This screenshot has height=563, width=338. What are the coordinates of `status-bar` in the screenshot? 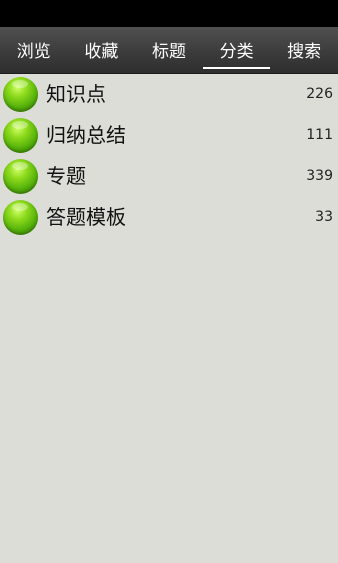 It's located at (169, 13).